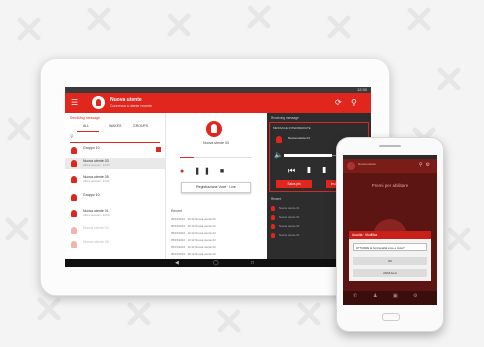  Describe the element at coordinates (367, 164) in the screenshot. I see `phone-app-title: Nuova utente` at that location.